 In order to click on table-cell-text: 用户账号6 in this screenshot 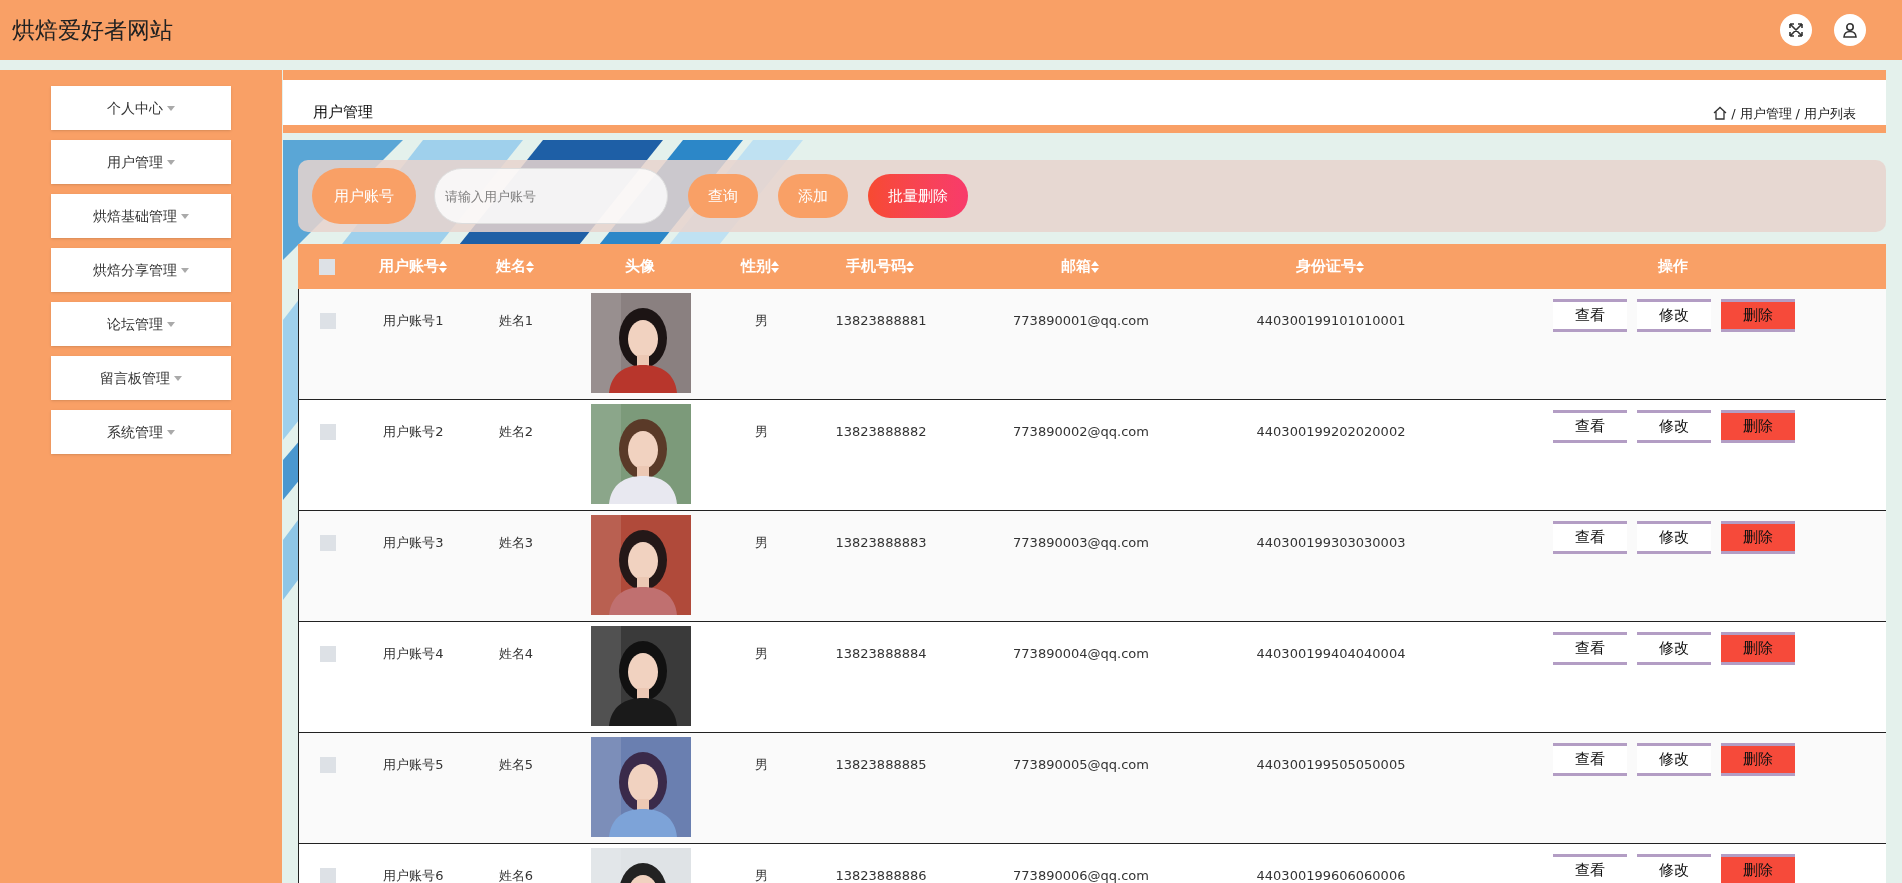, I will do `click(413, 875)`.